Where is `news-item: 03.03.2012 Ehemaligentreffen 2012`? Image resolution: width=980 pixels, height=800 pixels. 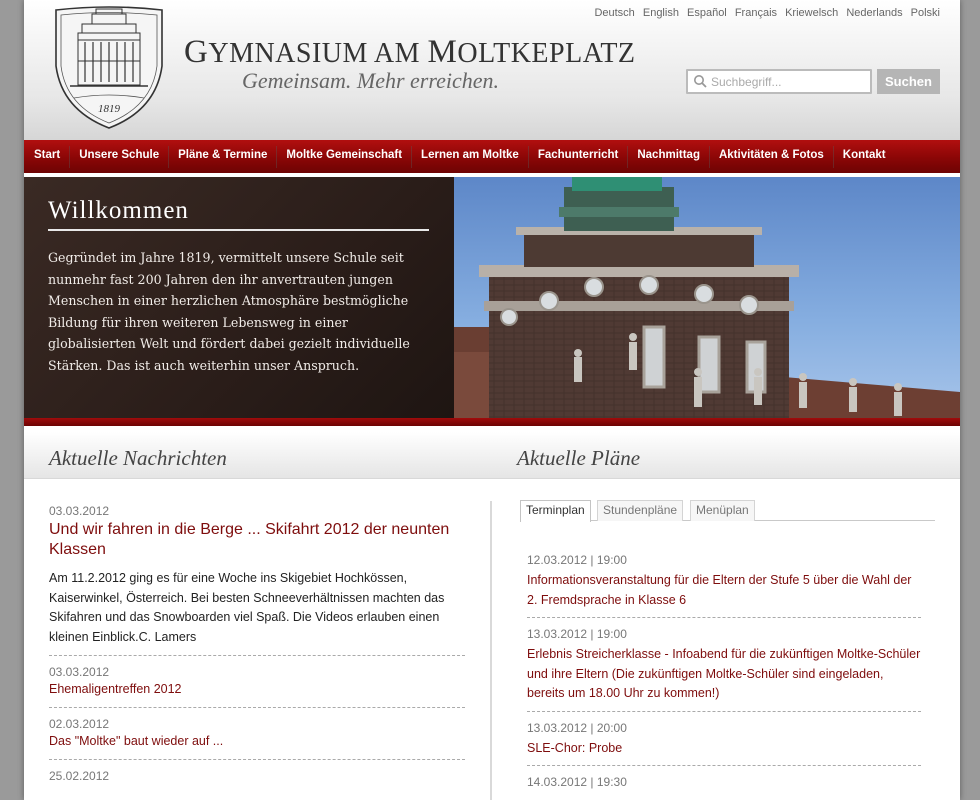 news-item: 03.03.2012 Ehemaligentreffen 2012 is located at coordinates (257, 686).